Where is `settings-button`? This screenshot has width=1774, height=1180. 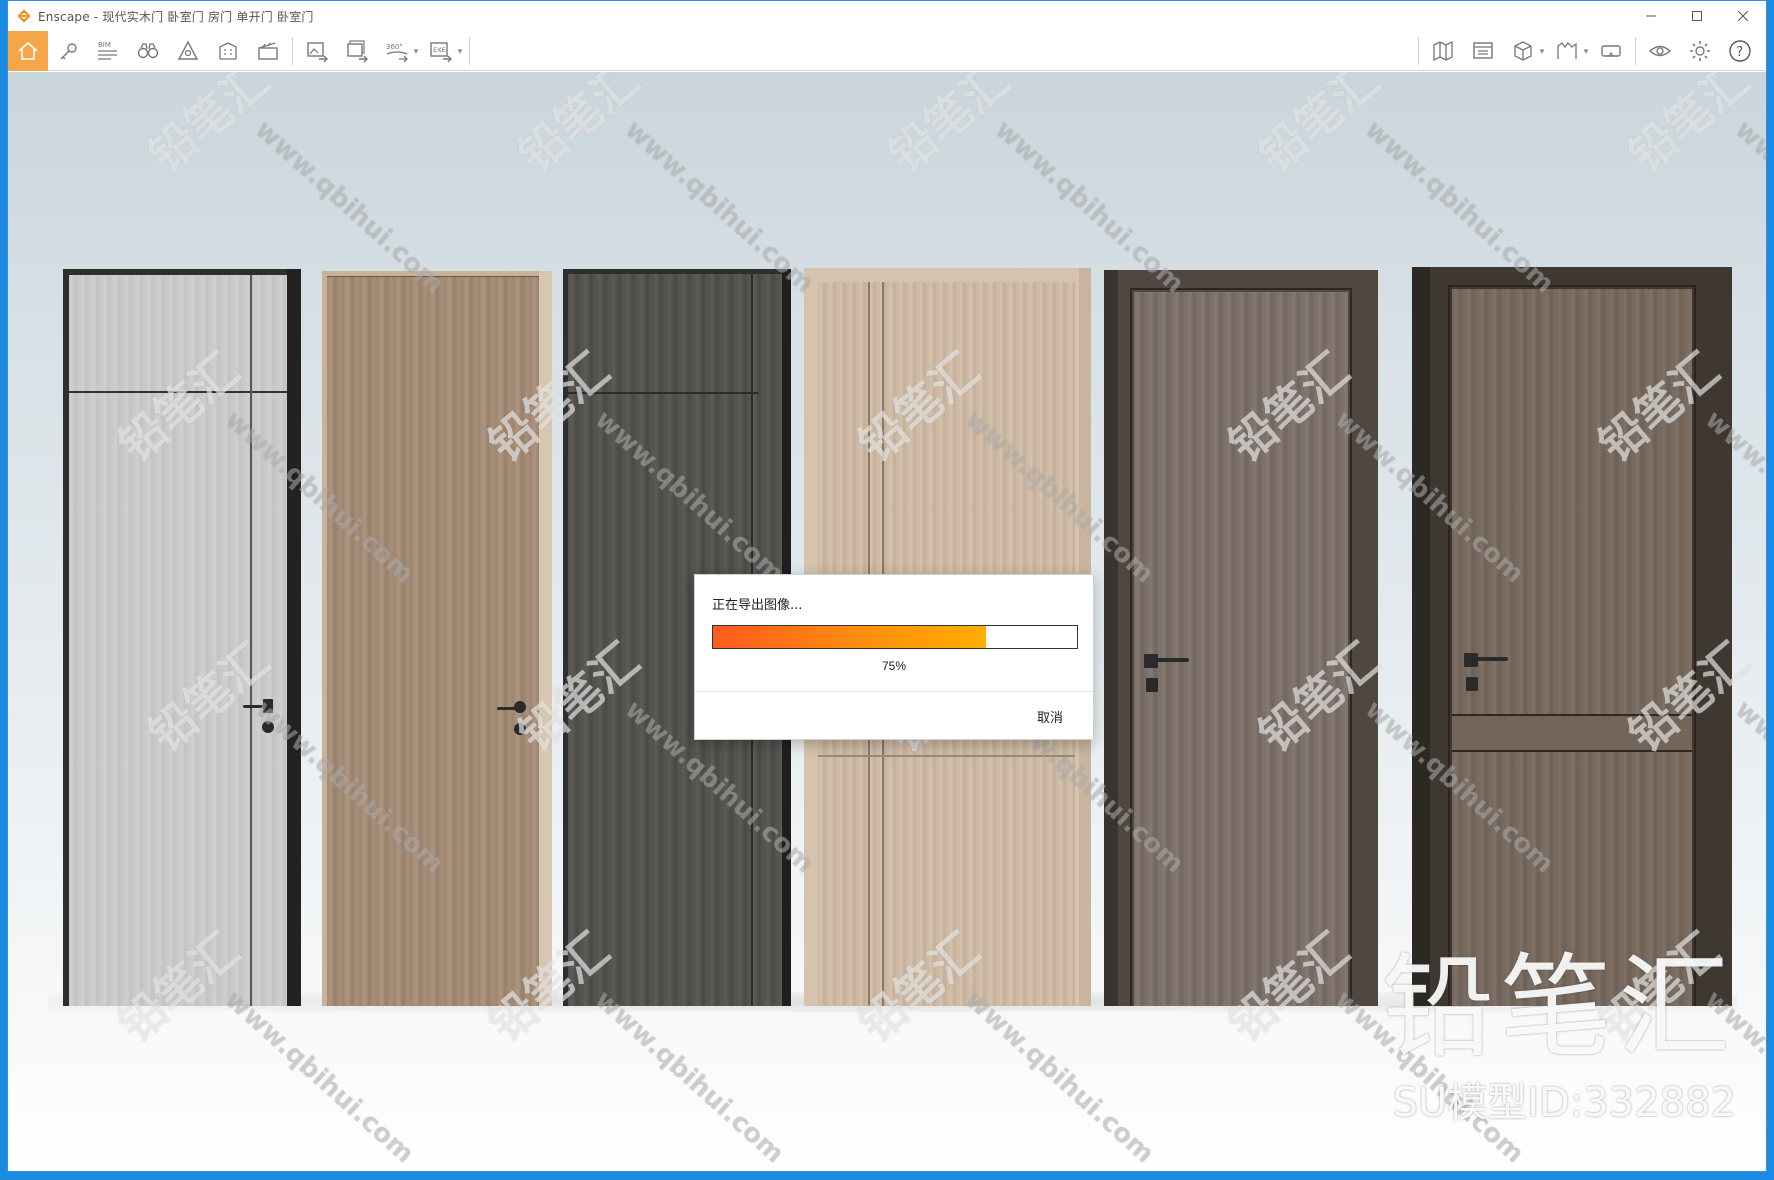
settings-button is located at coordinates (1700, 51).